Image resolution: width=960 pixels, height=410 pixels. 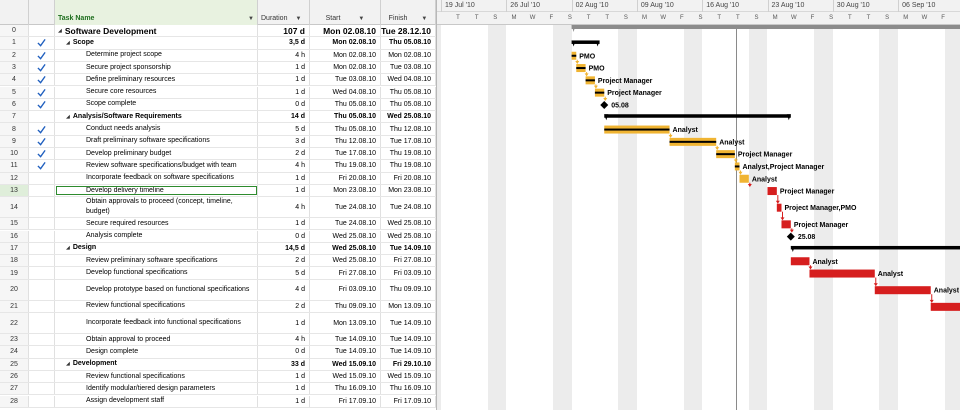 What do you see at coordinates (820, 208) in the screenshot?
I see `resource-label: Project Manager,PMO` at bounding box center [820, 208].